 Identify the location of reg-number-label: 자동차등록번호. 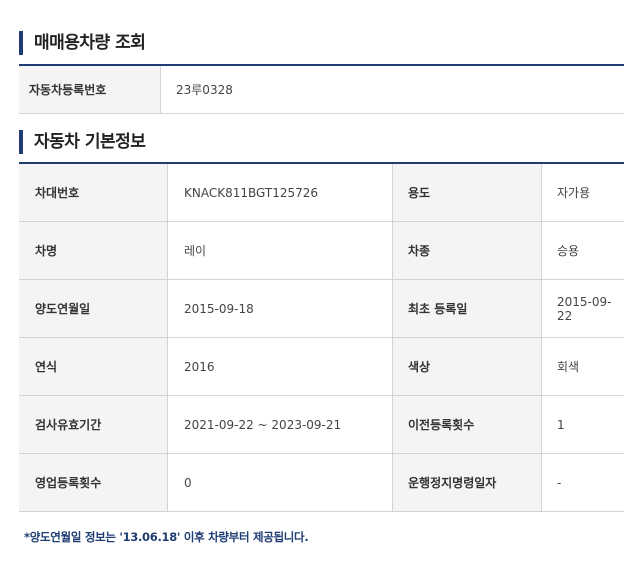
(90, 89).